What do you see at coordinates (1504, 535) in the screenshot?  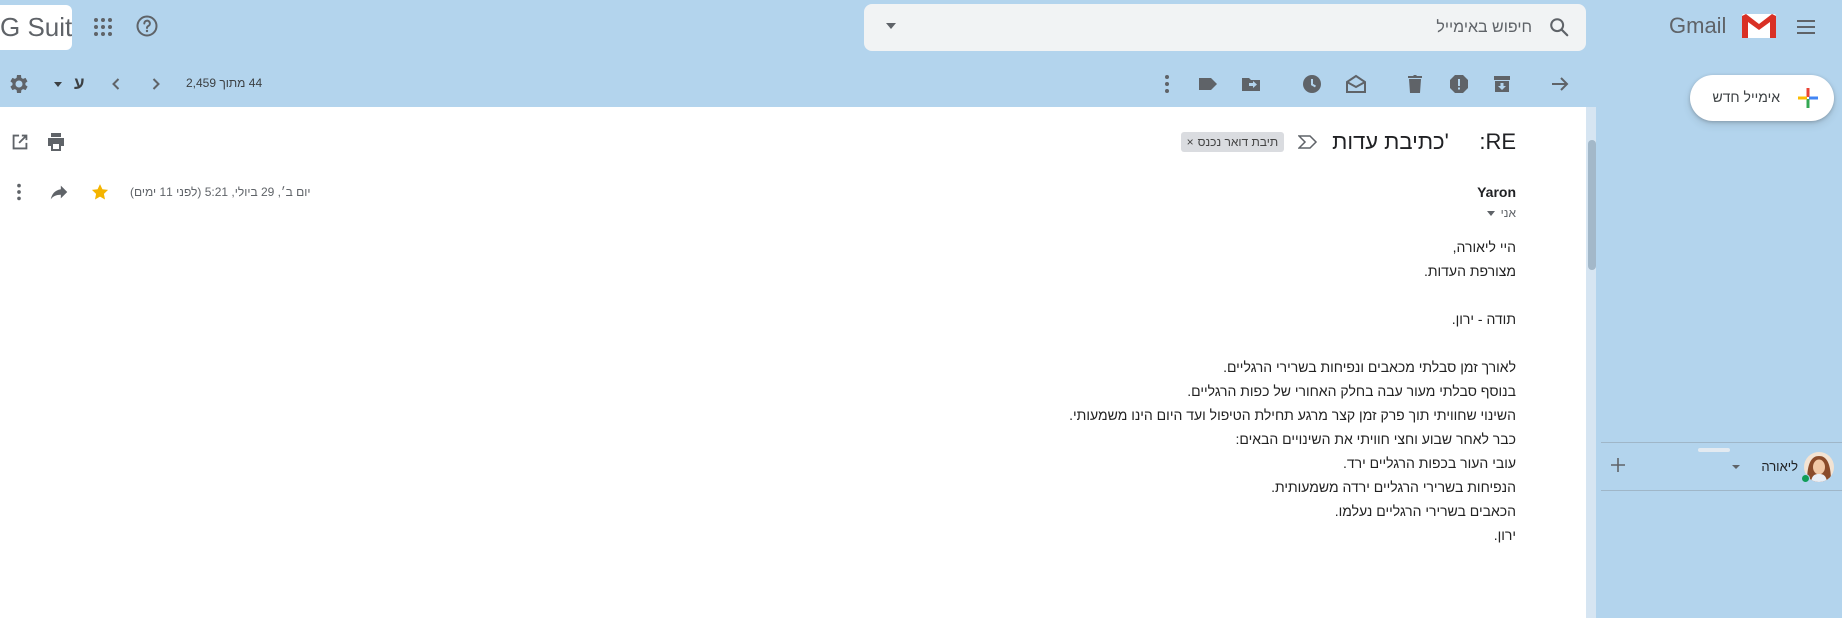 I see `body-line: ירון.` at bounding box center [1504, 535].